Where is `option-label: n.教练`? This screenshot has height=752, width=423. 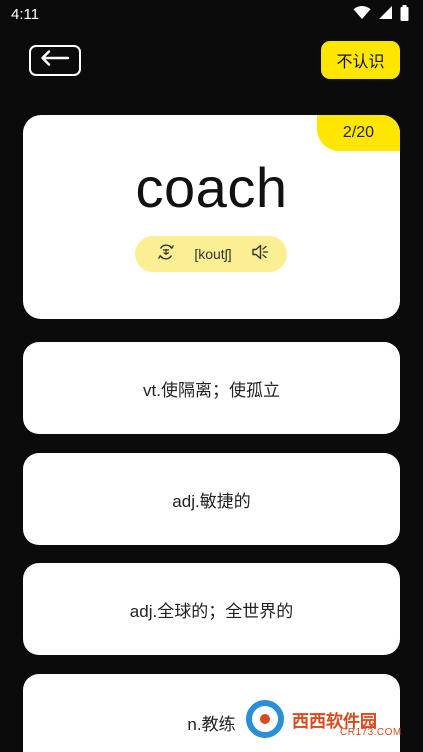 option-label: n.教练 is located at coordinates (211, 724).